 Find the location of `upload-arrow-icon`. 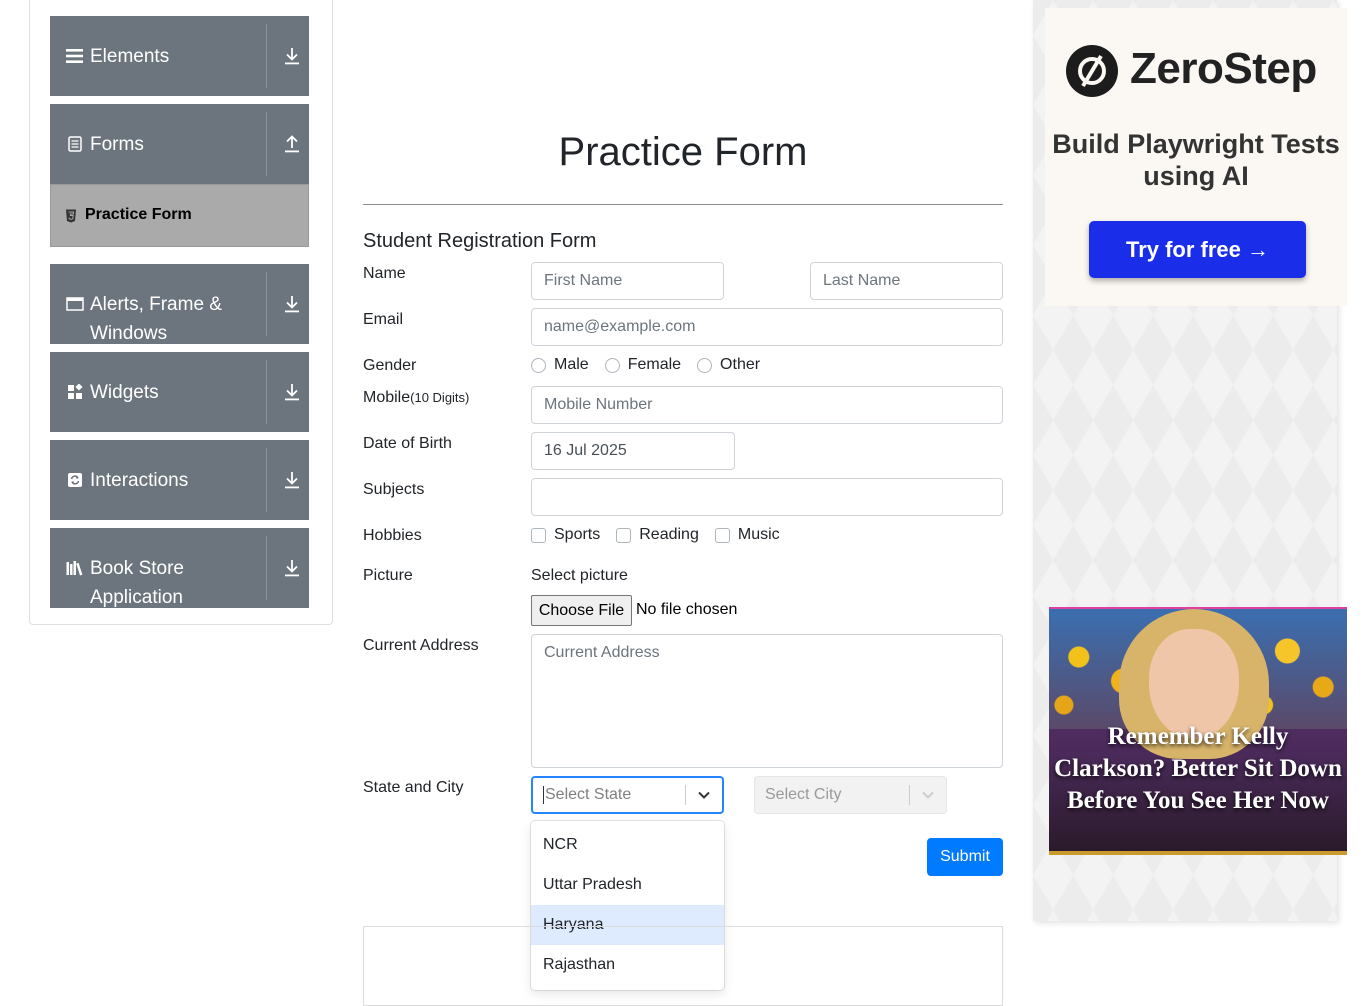

upload-arrow-icon is located at coordinates (292, 144).